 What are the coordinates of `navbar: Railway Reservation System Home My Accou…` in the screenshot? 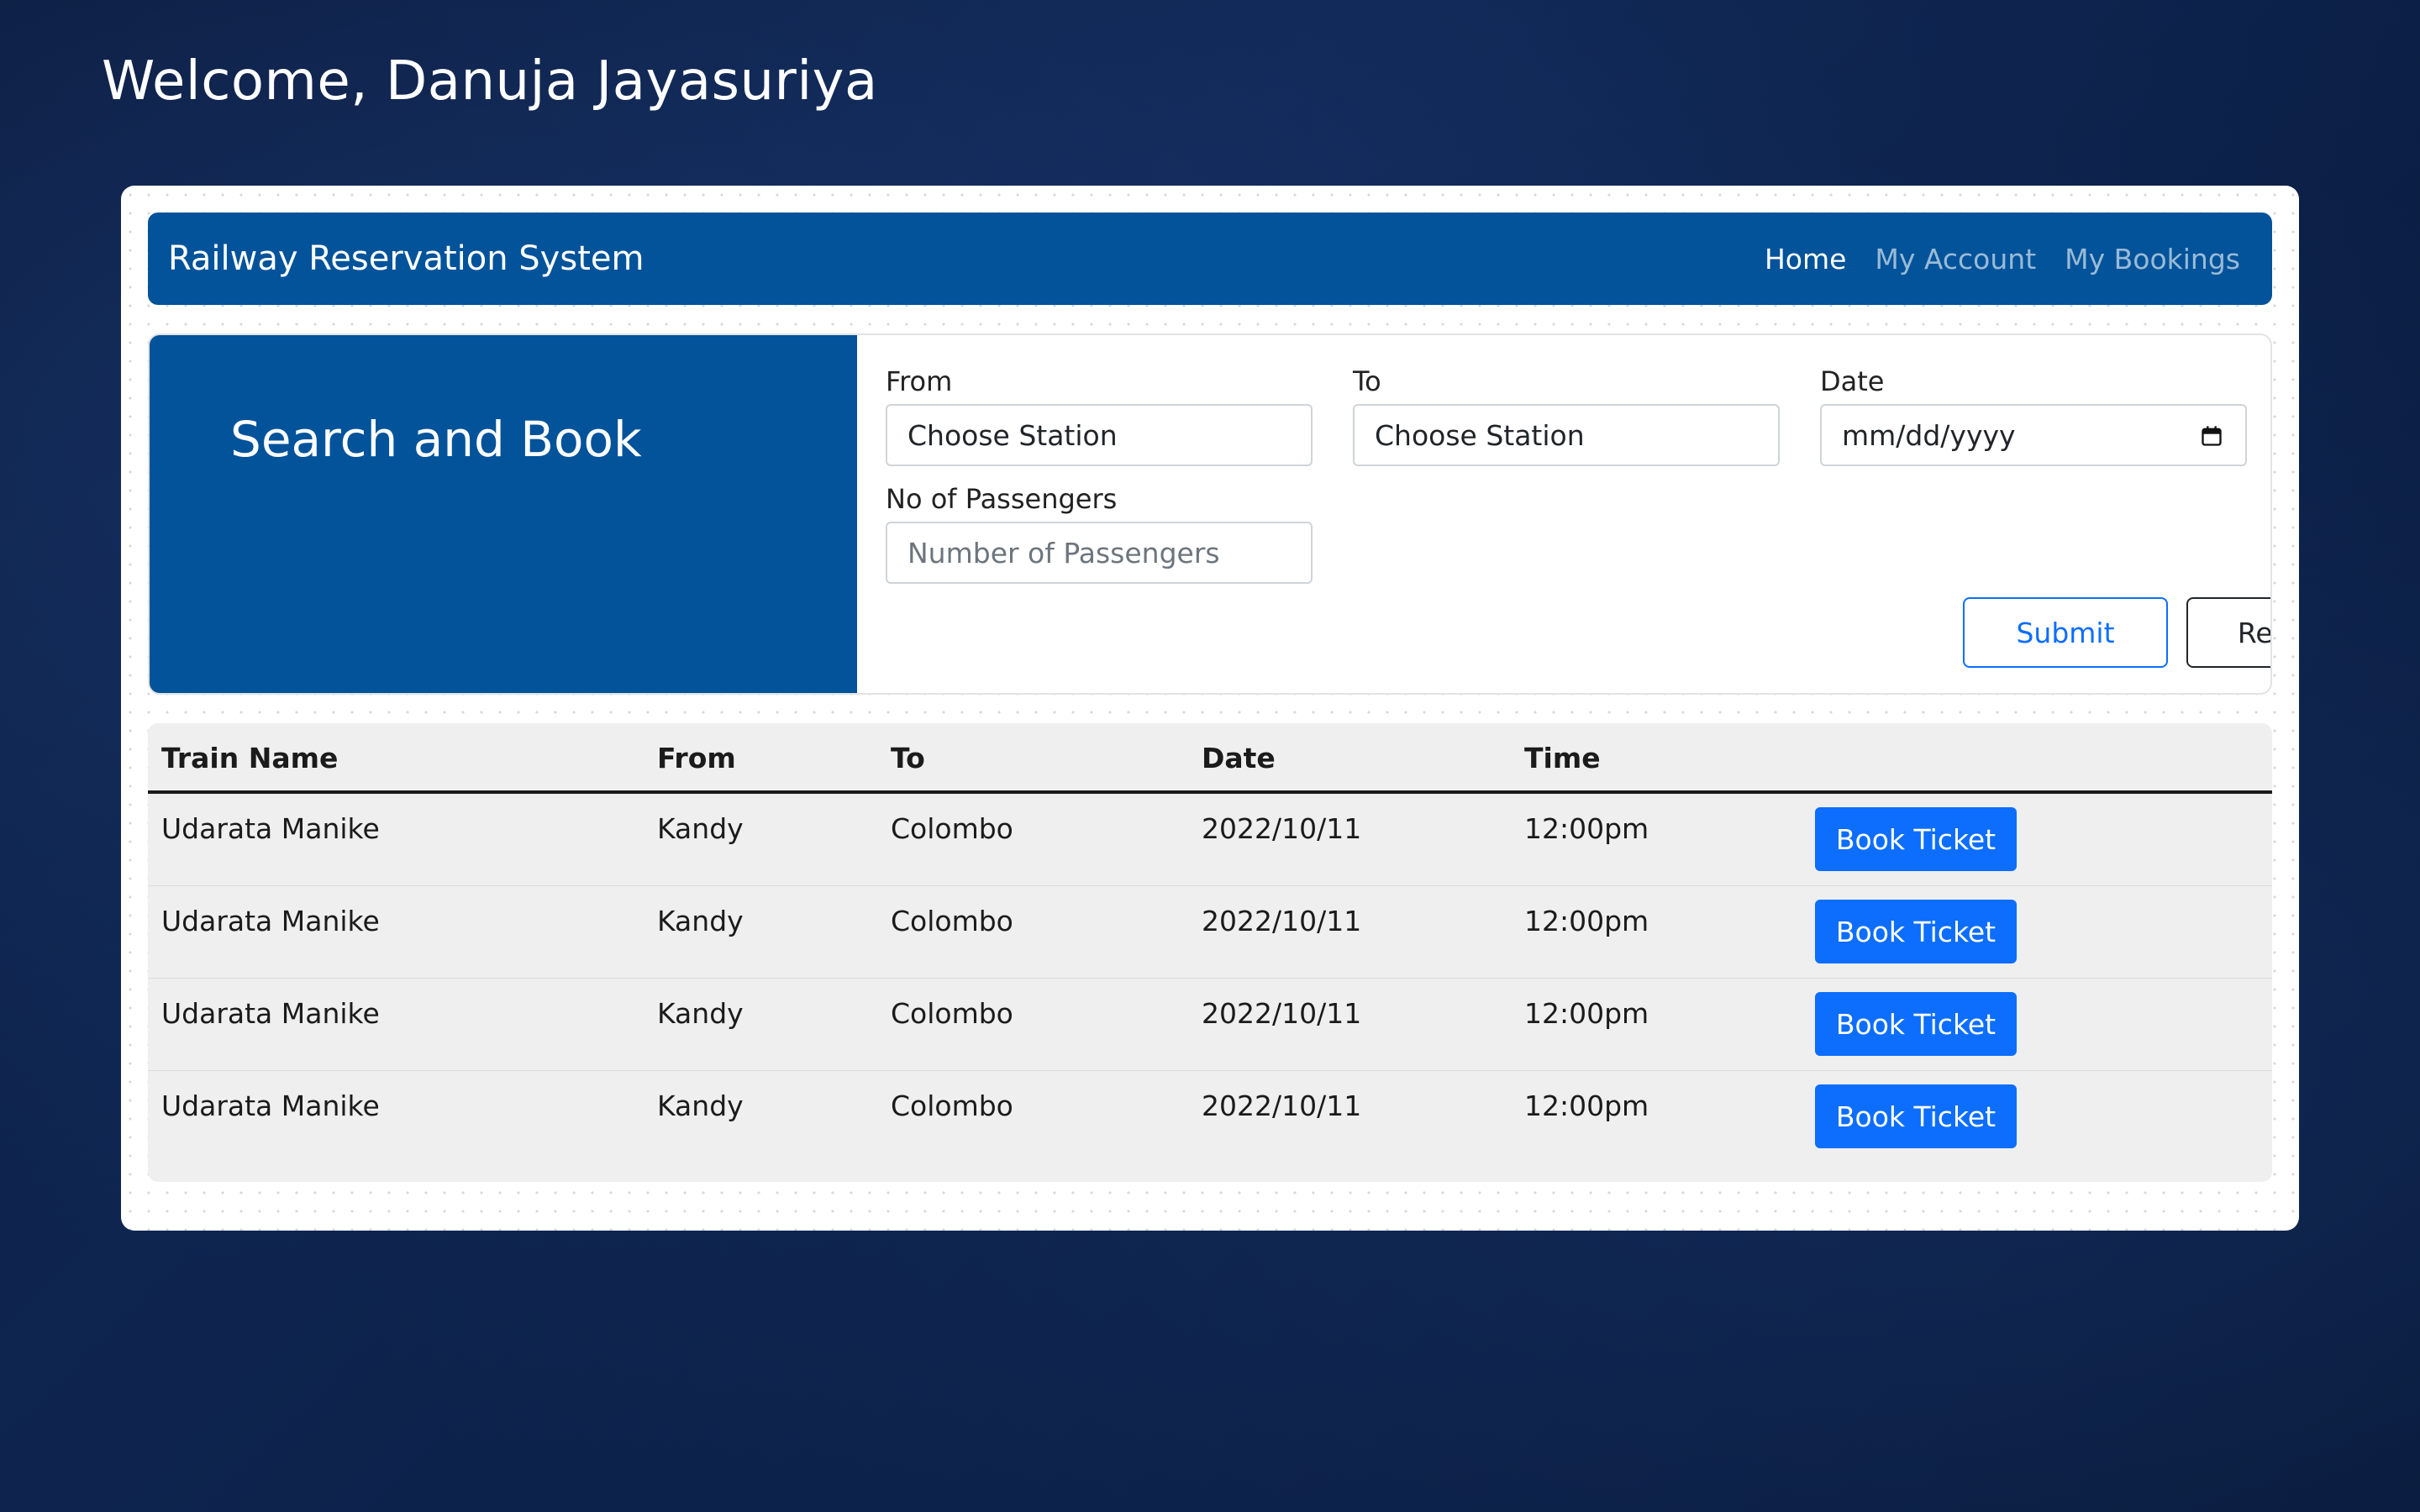 It's located at (1210, 259).